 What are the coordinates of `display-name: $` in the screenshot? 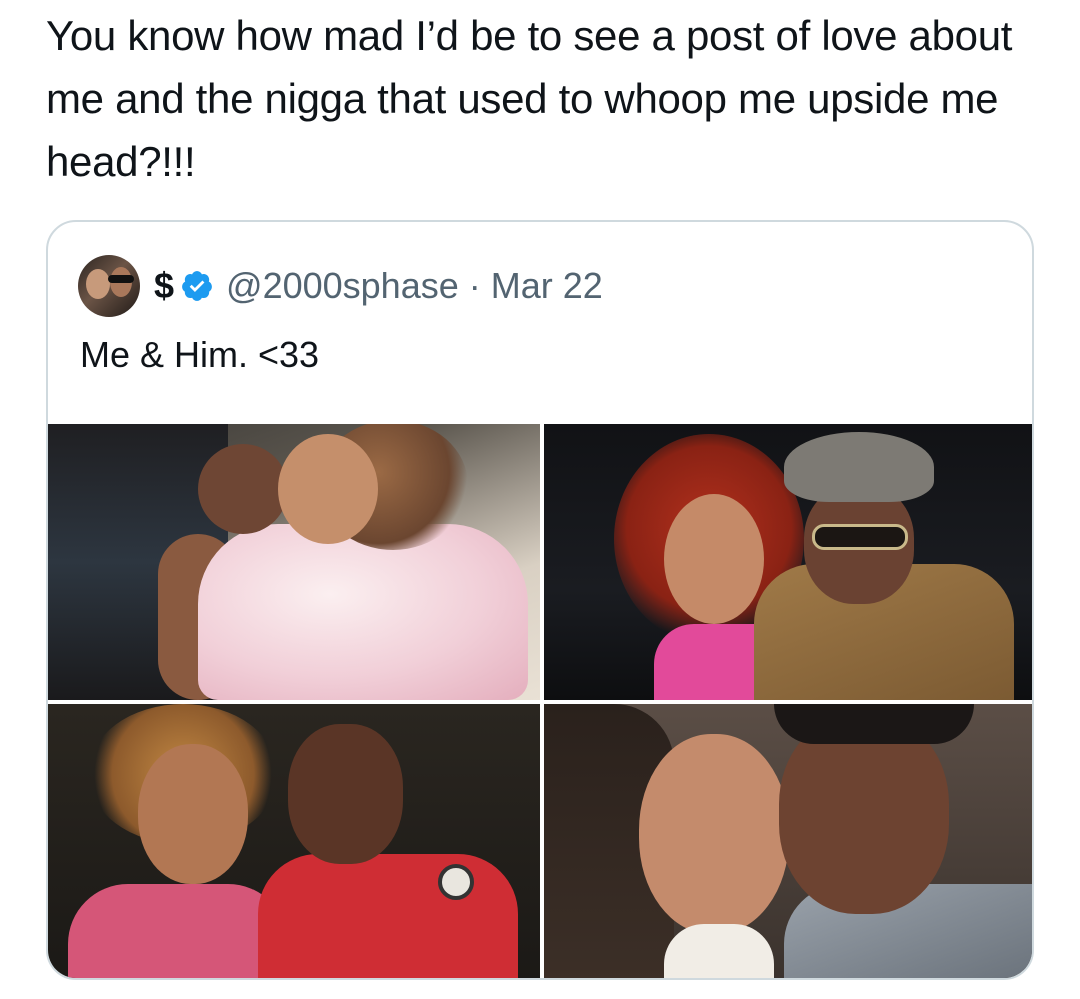 It's located at (164, 286).